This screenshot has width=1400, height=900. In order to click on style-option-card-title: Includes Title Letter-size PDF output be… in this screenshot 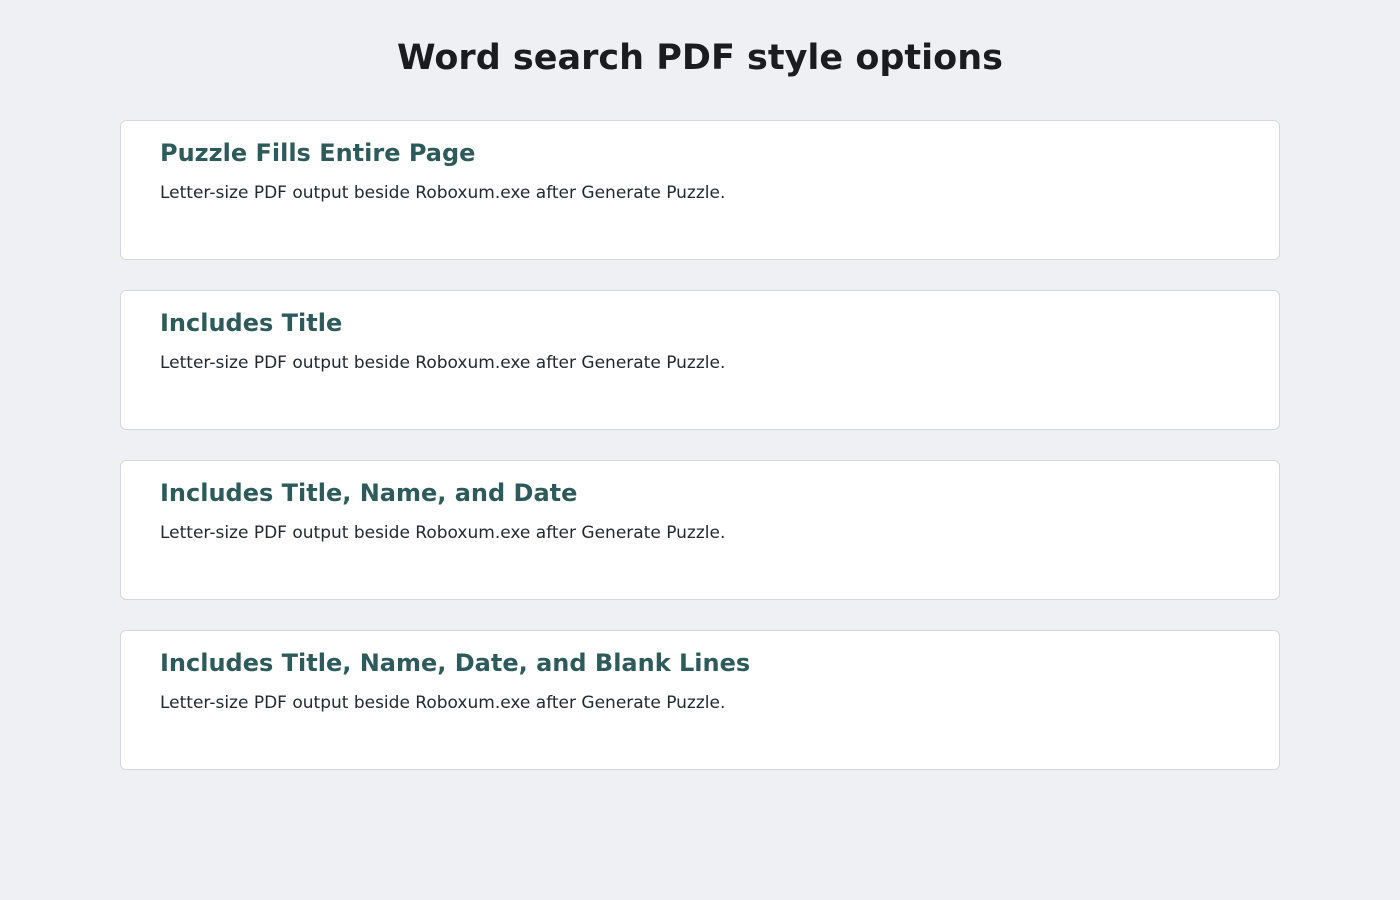, I will do `click(700, 360)`.